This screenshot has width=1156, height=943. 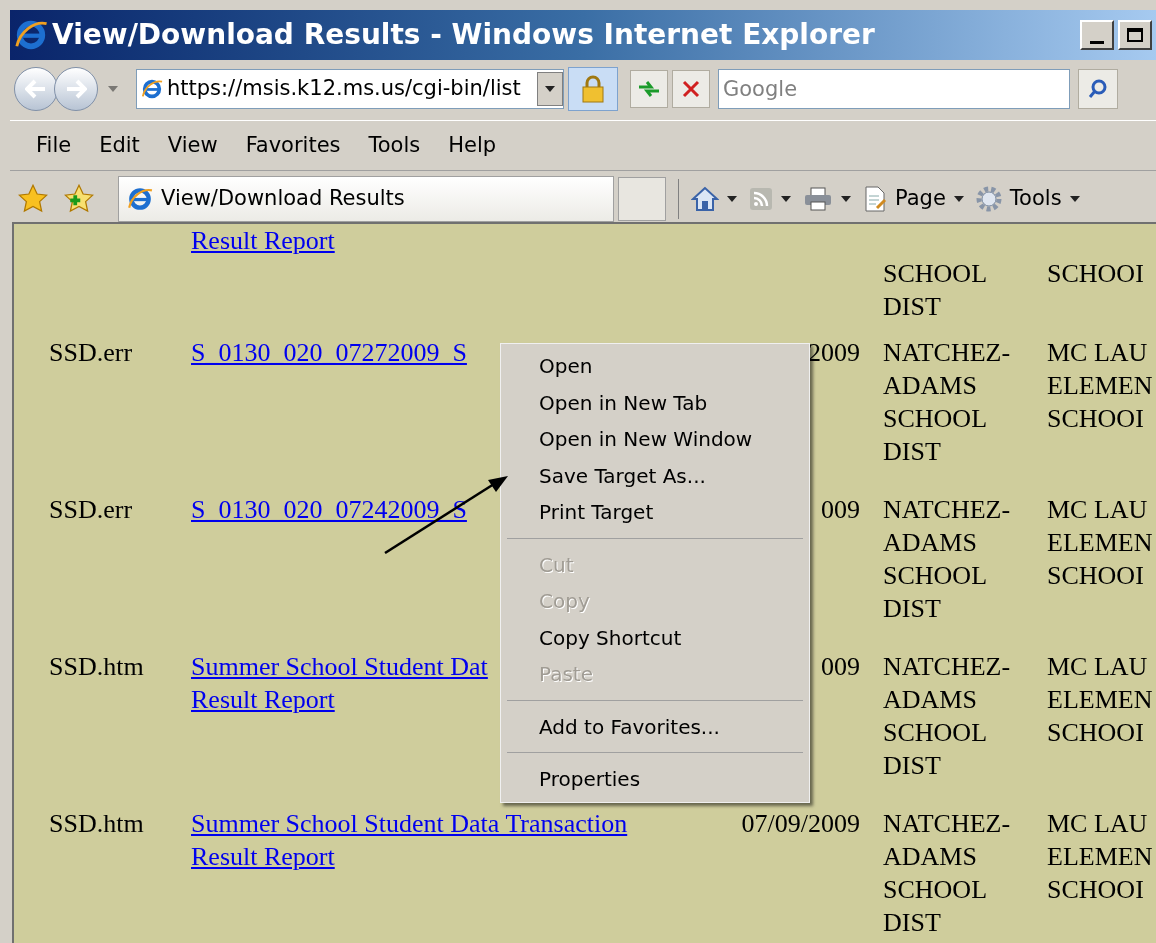 What do you see at coordinates (655, 637) in the screenshot?
I see `context-menu-item: Copy Shortcut` at bounding box center [655, 637].